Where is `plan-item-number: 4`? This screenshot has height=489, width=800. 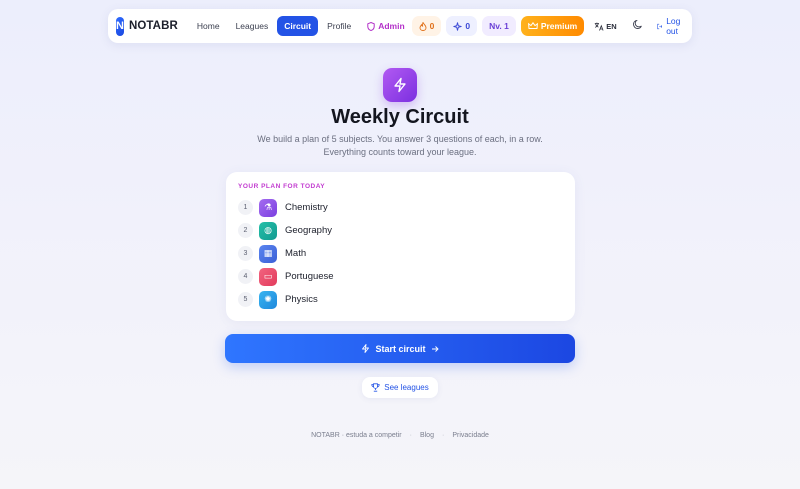 plan-item-number: 4 is located at coordinates (245, 276).